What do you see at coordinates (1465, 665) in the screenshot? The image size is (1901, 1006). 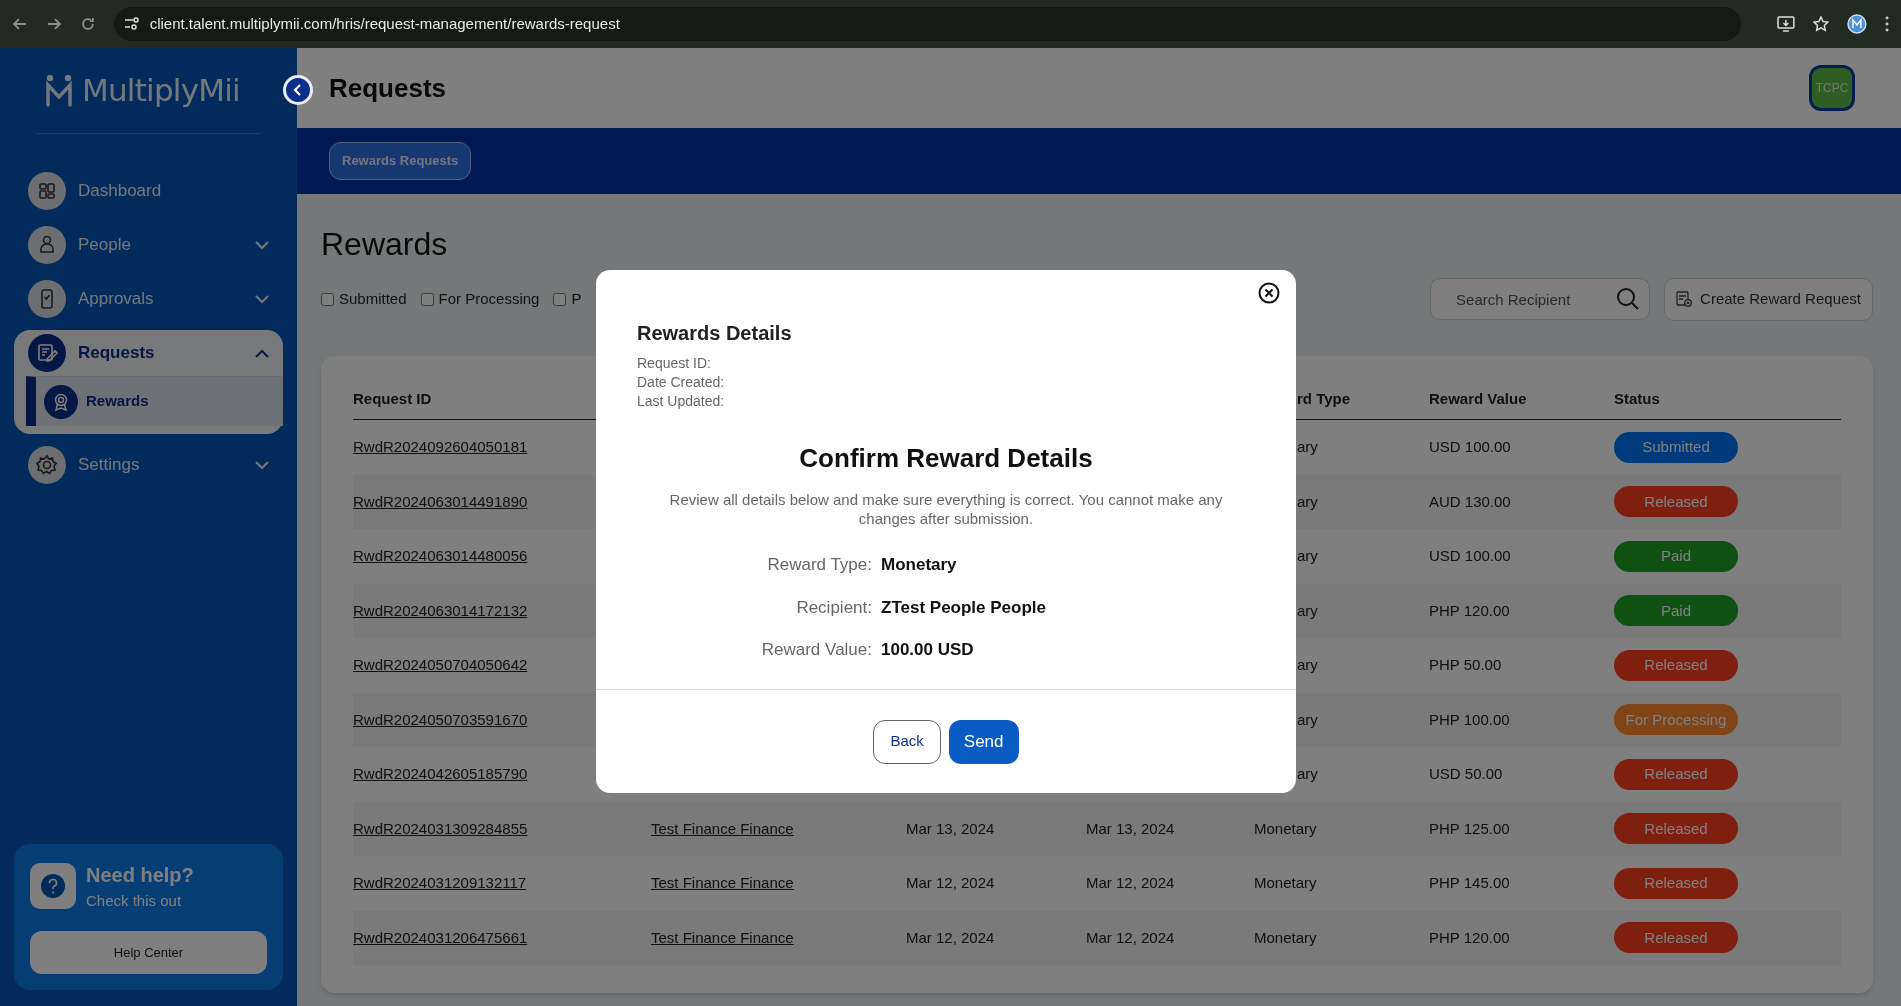 I see `table-cell-text: PHP 50.00` at bounding box center [1465, 665].